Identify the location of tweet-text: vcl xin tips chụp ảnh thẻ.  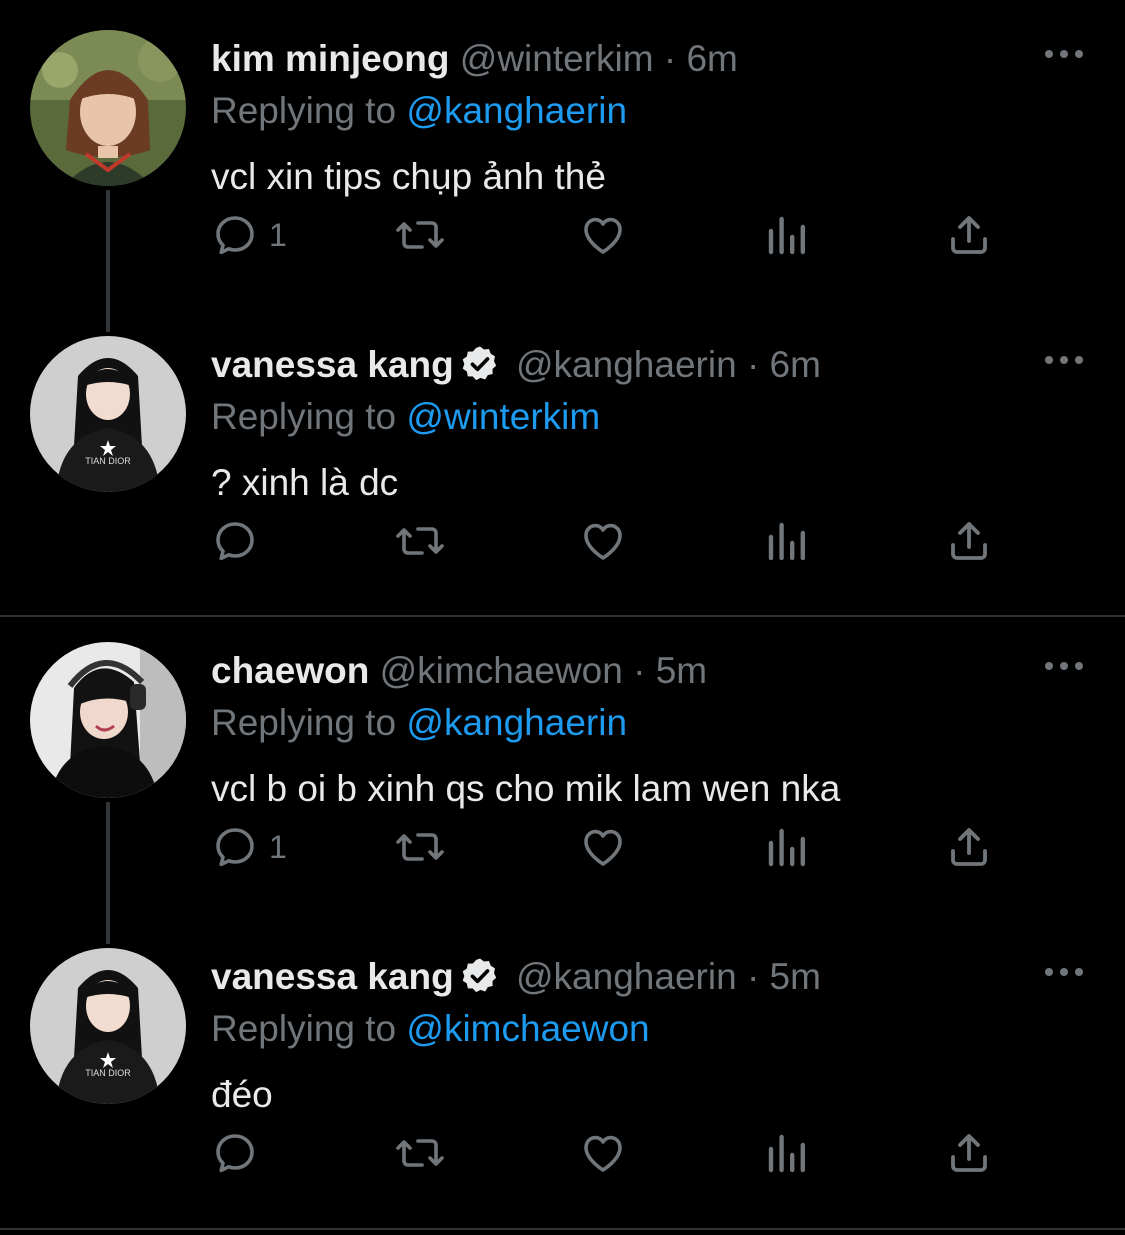
(408, 176).